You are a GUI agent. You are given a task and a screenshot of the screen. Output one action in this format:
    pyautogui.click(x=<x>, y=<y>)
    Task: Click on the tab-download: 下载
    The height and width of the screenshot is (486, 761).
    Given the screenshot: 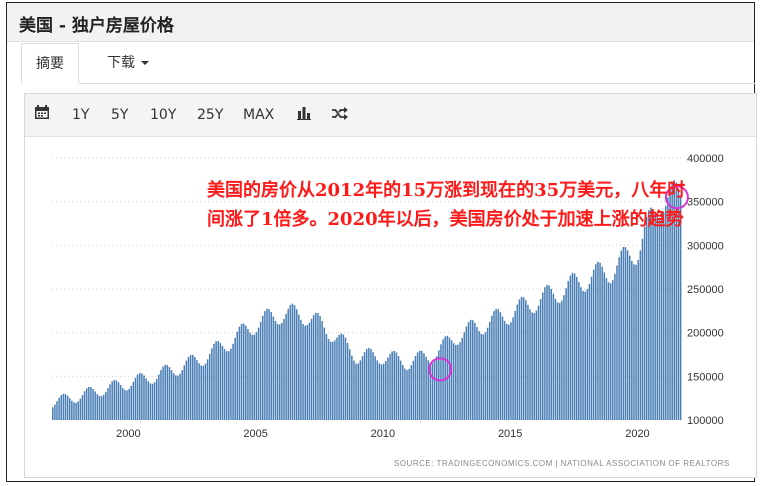 What is the action you would take?
    pyautogui.click(x=128, y=63)
    